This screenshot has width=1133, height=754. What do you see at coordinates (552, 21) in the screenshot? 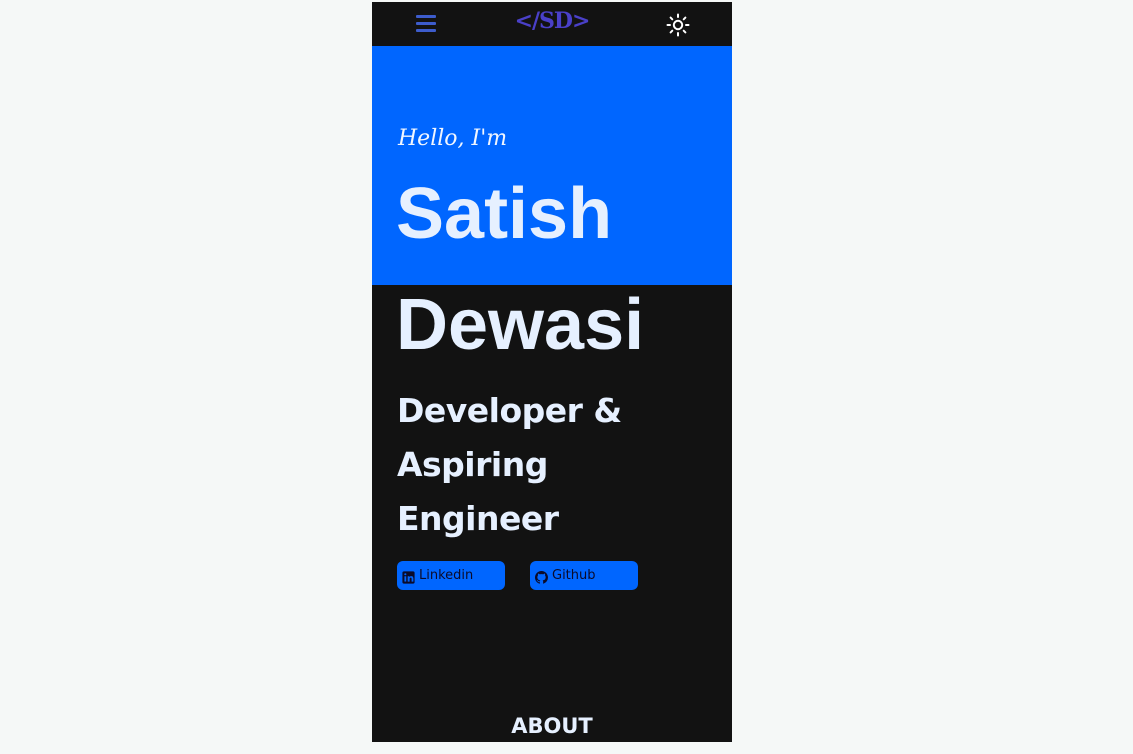
I see `site-logo: </SD>` at bounding box center [552, 21].